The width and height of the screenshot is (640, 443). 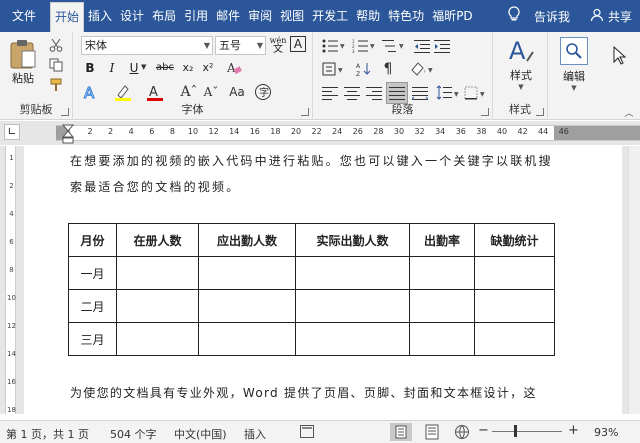 What do you see at coordinates (234, 68) in the screenshot?
I see `clear-formatting-icon: A` at bounding box center [234, 68].